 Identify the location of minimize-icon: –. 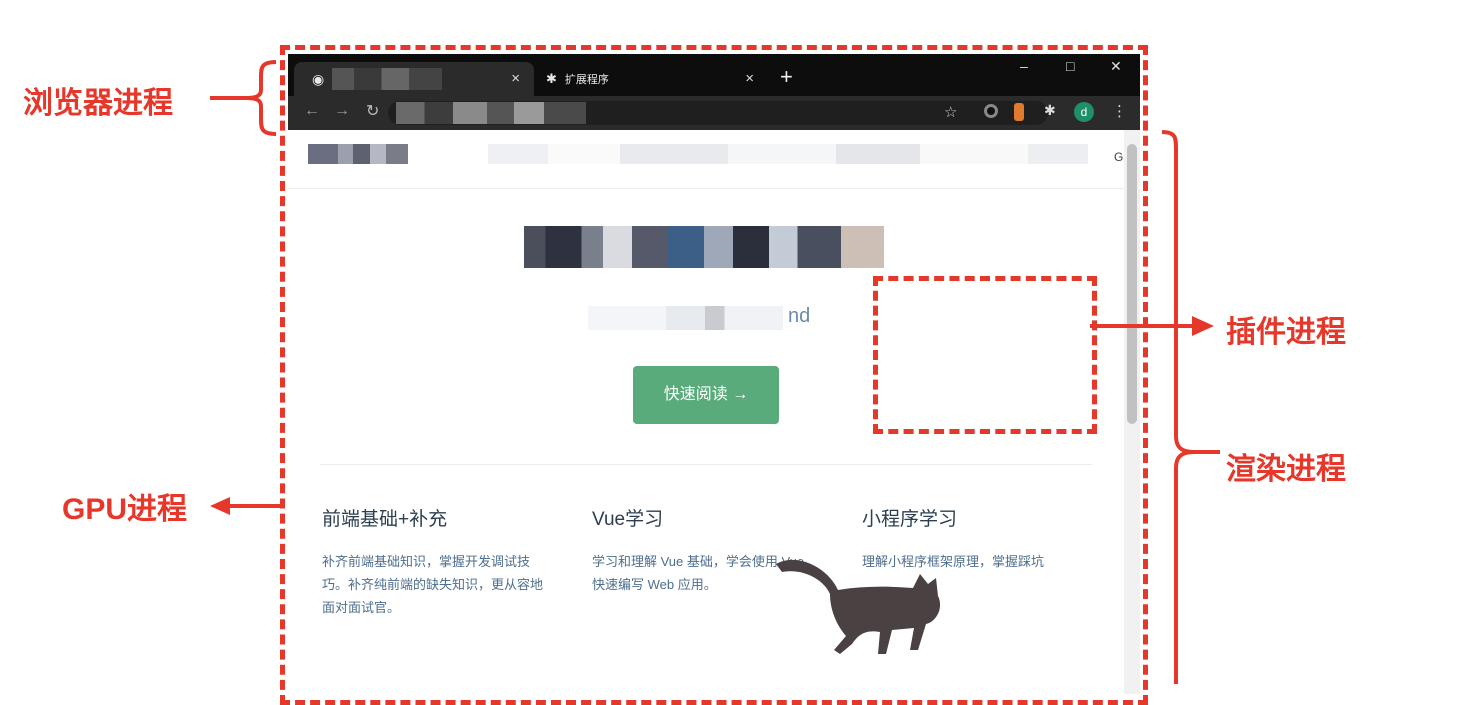
(1024, 66).